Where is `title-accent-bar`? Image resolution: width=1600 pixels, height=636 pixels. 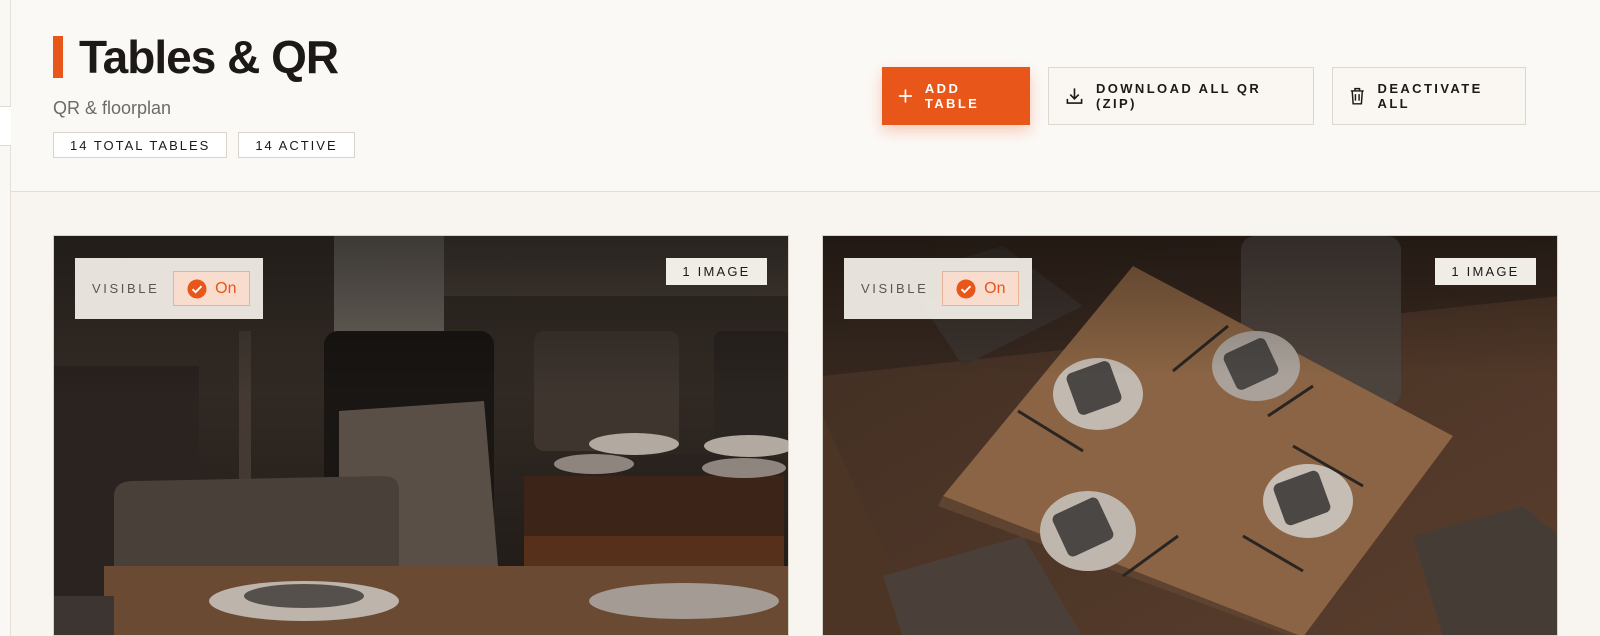 title-accent-bar is located at coordinates (58, 57).